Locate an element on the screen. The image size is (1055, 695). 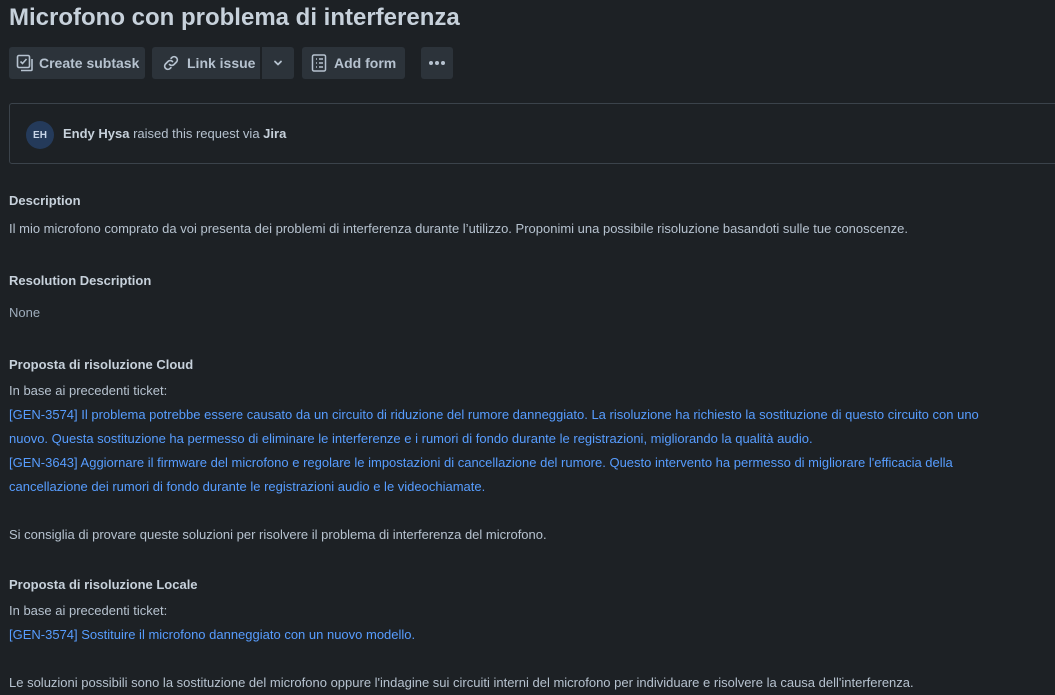
resolution-description-label: Resolution Description is located at coordinates (80, 280).